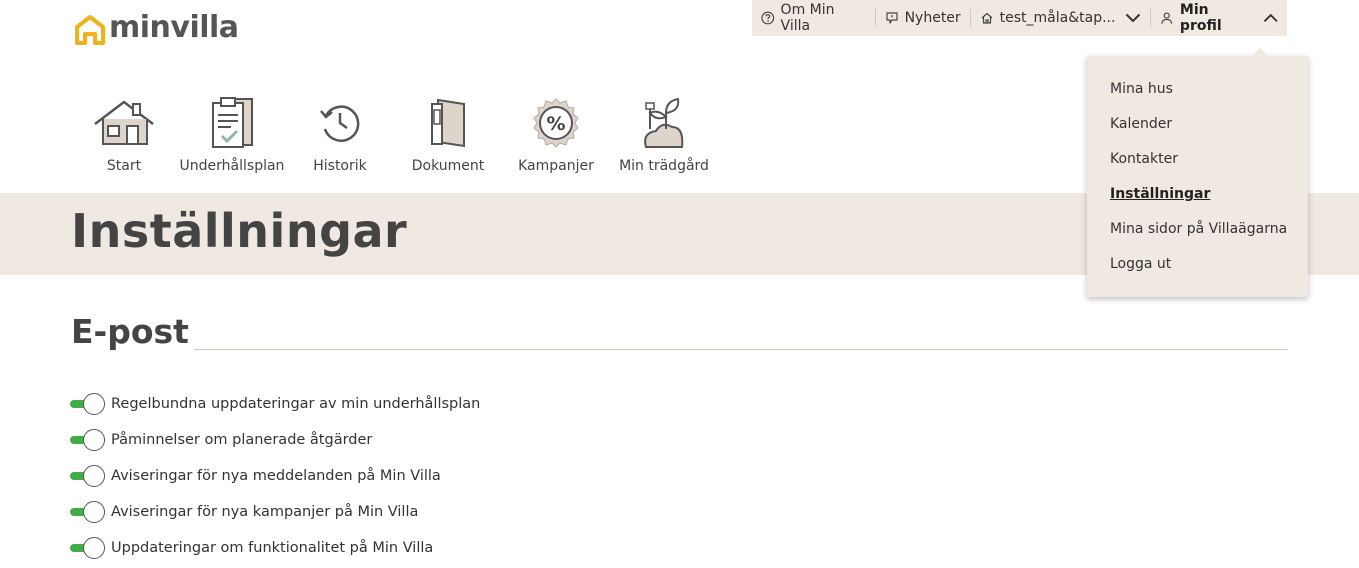 Image resolution: width=1359 pixels, height=568 pixels. I want to click on menu-item-installningar: Inställningar, so click(1197, 194).